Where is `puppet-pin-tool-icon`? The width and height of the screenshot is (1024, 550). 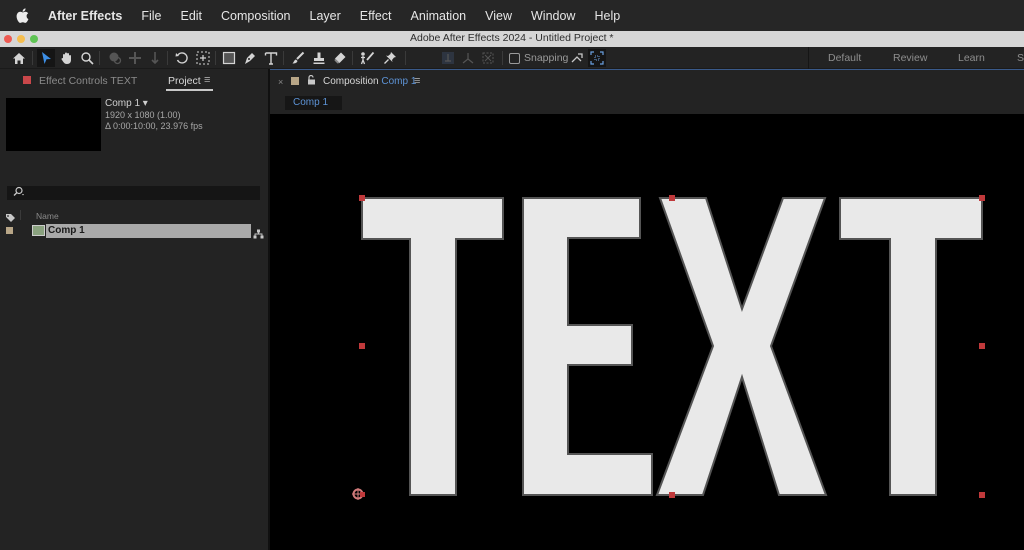
puppet-pin-tool-icon is located at coordinates (390, 58).